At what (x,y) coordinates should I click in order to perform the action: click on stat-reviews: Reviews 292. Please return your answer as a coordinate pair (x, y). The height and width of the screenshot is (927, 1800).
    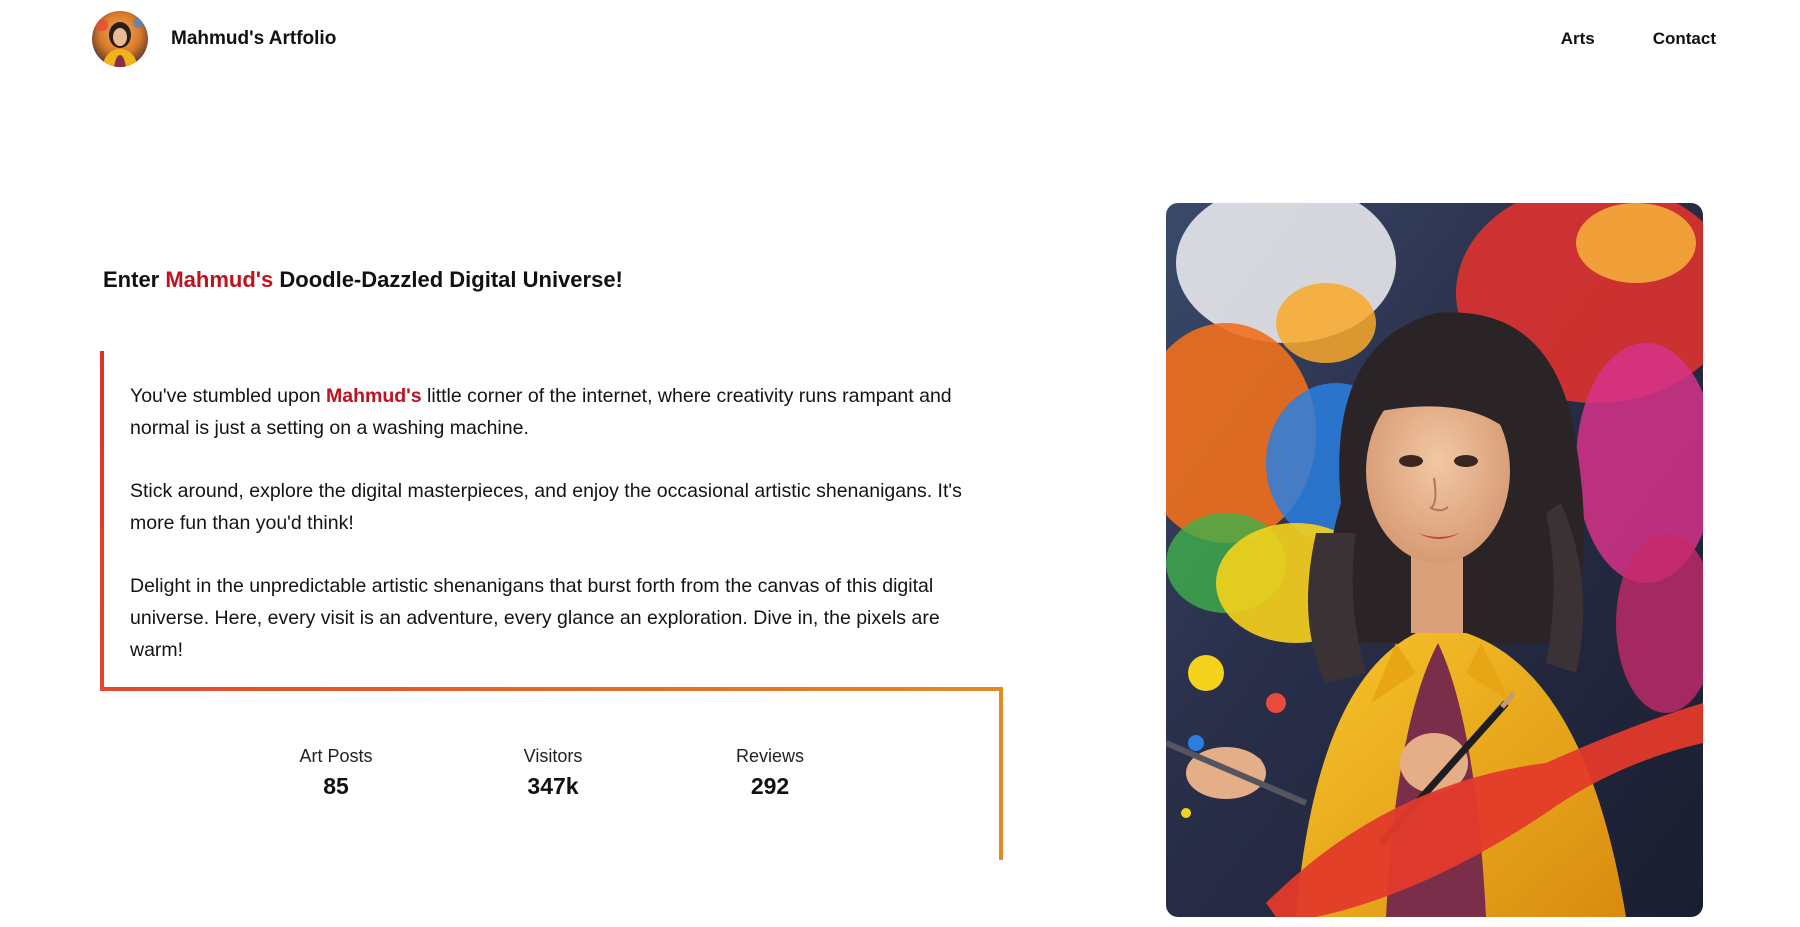
    Looking at the image, I should click on (770, 773).